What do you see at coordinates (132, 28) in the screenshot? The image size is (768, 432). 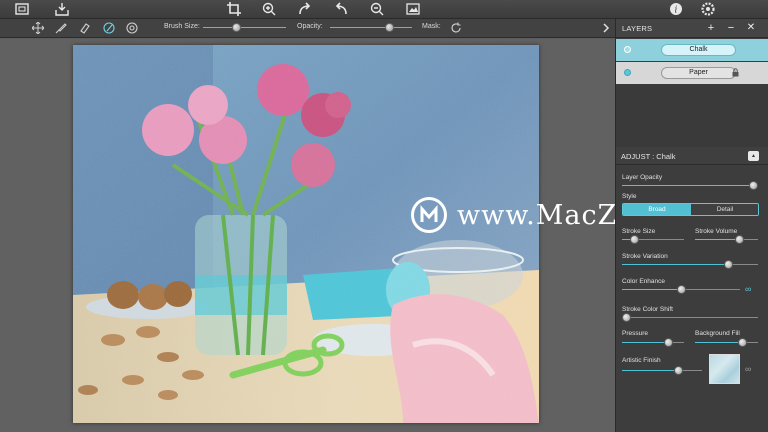 I see `mask-tool-icon` at bounding box center [132, 28].